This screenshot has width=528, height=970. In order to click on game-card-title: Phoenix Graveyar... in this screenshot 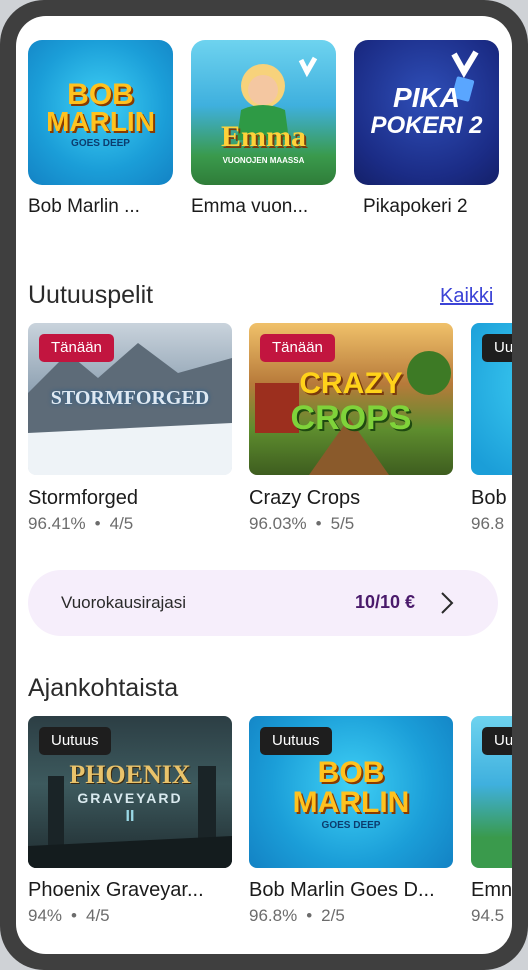, I will do `click(116, 890)`.